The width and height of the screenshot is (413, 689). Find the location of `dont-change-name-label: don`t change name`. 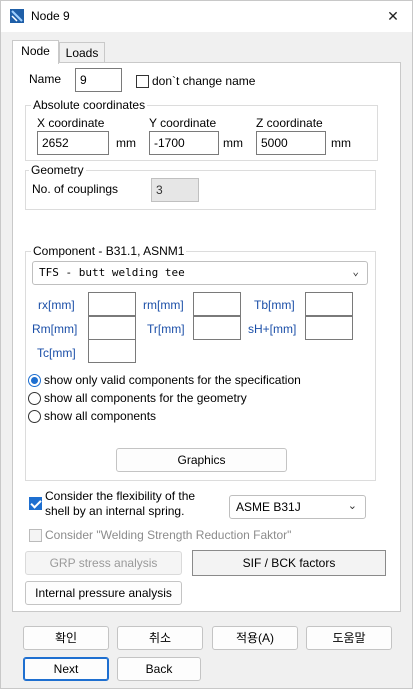

dont-change-name-label: don`t change name is located at coordinates (204, 81).